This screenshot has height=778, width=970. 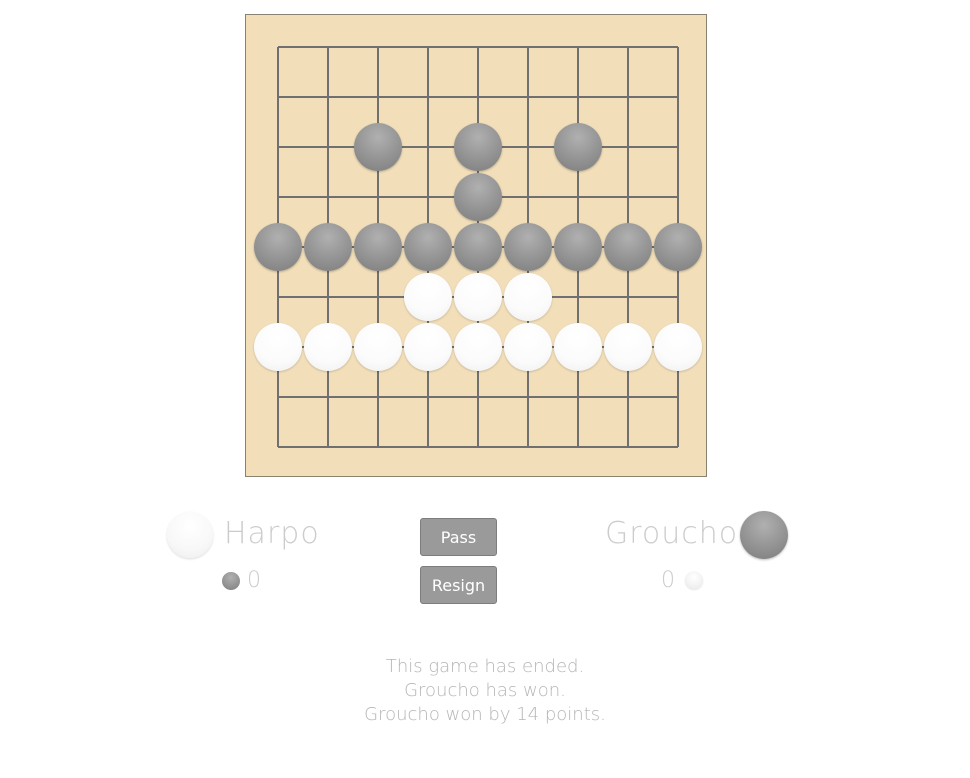 I want to click on white-player-name: Harpo, so click(x=272, y=533).